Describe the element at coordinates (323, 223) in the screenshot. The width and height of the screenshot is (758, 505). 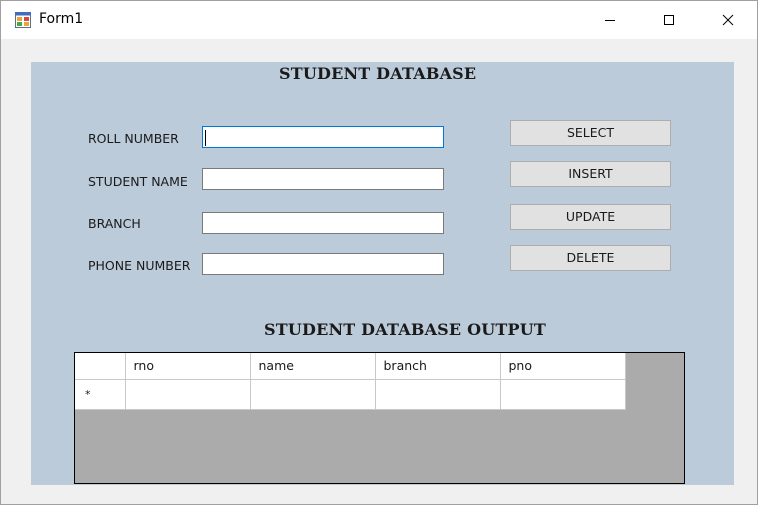
I see `branch-input` at that location.